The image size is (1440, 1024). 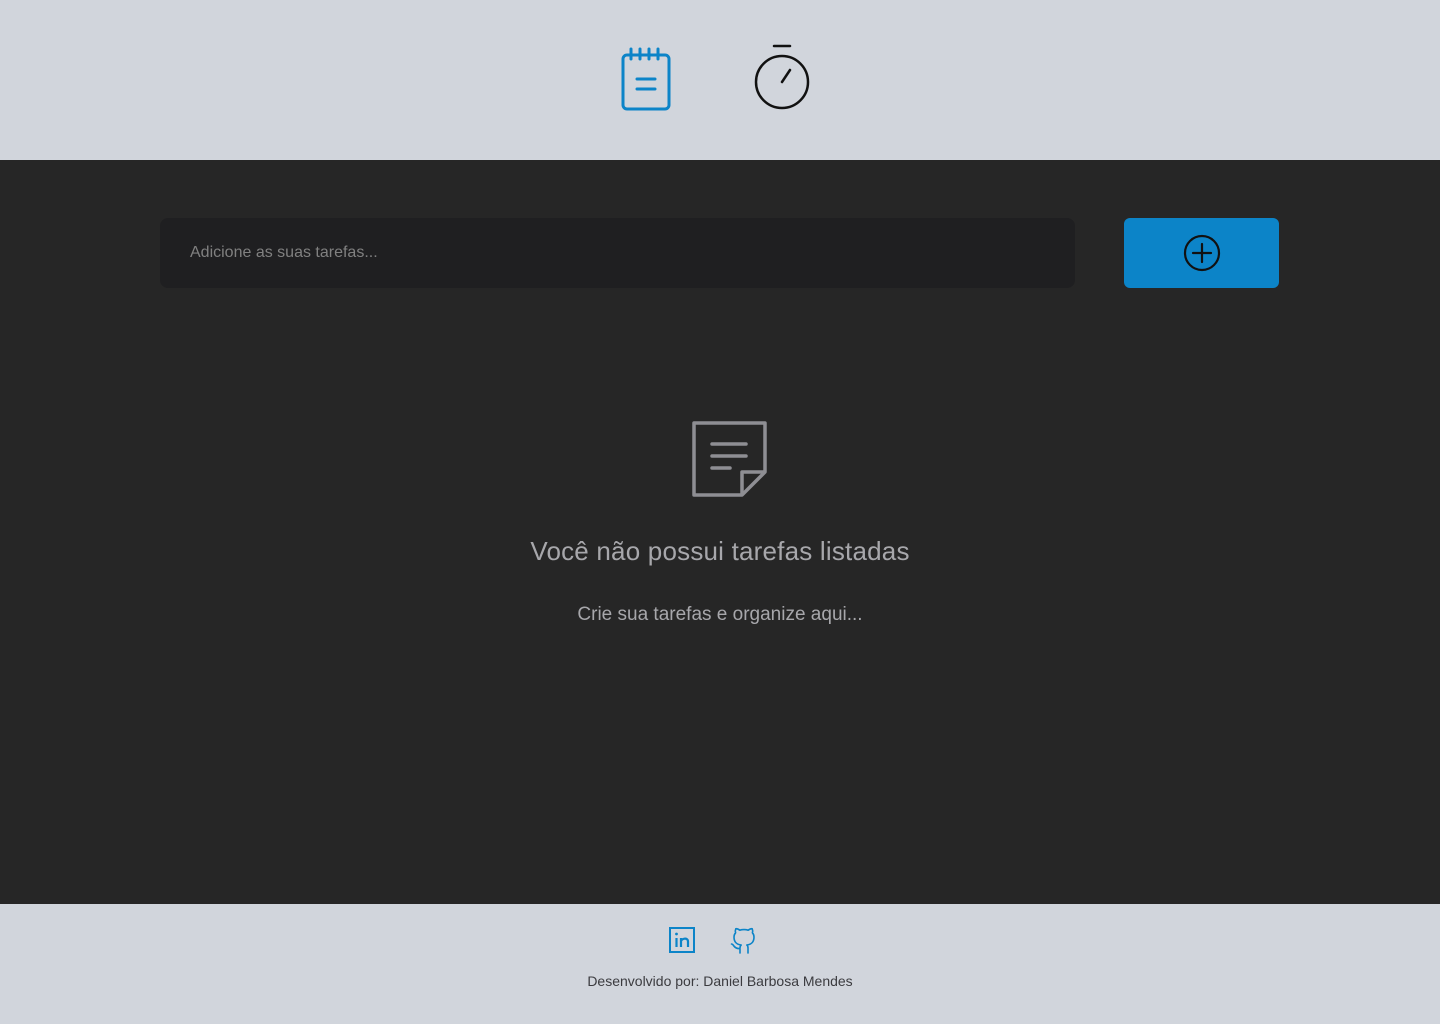 I want to click on linkedin-link, so click(x=682, y=940).